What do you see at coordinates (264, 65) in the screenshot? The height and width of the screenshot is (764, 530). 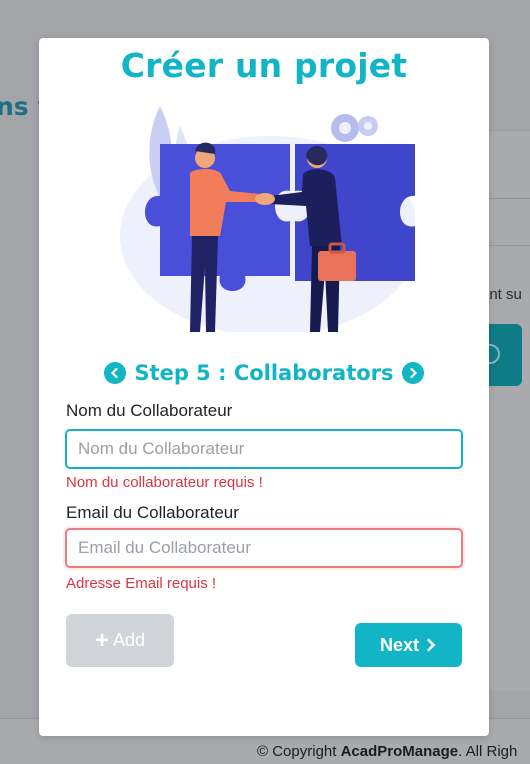 I see `modal-title: Créer un projet` at bounding box center [264, 65].